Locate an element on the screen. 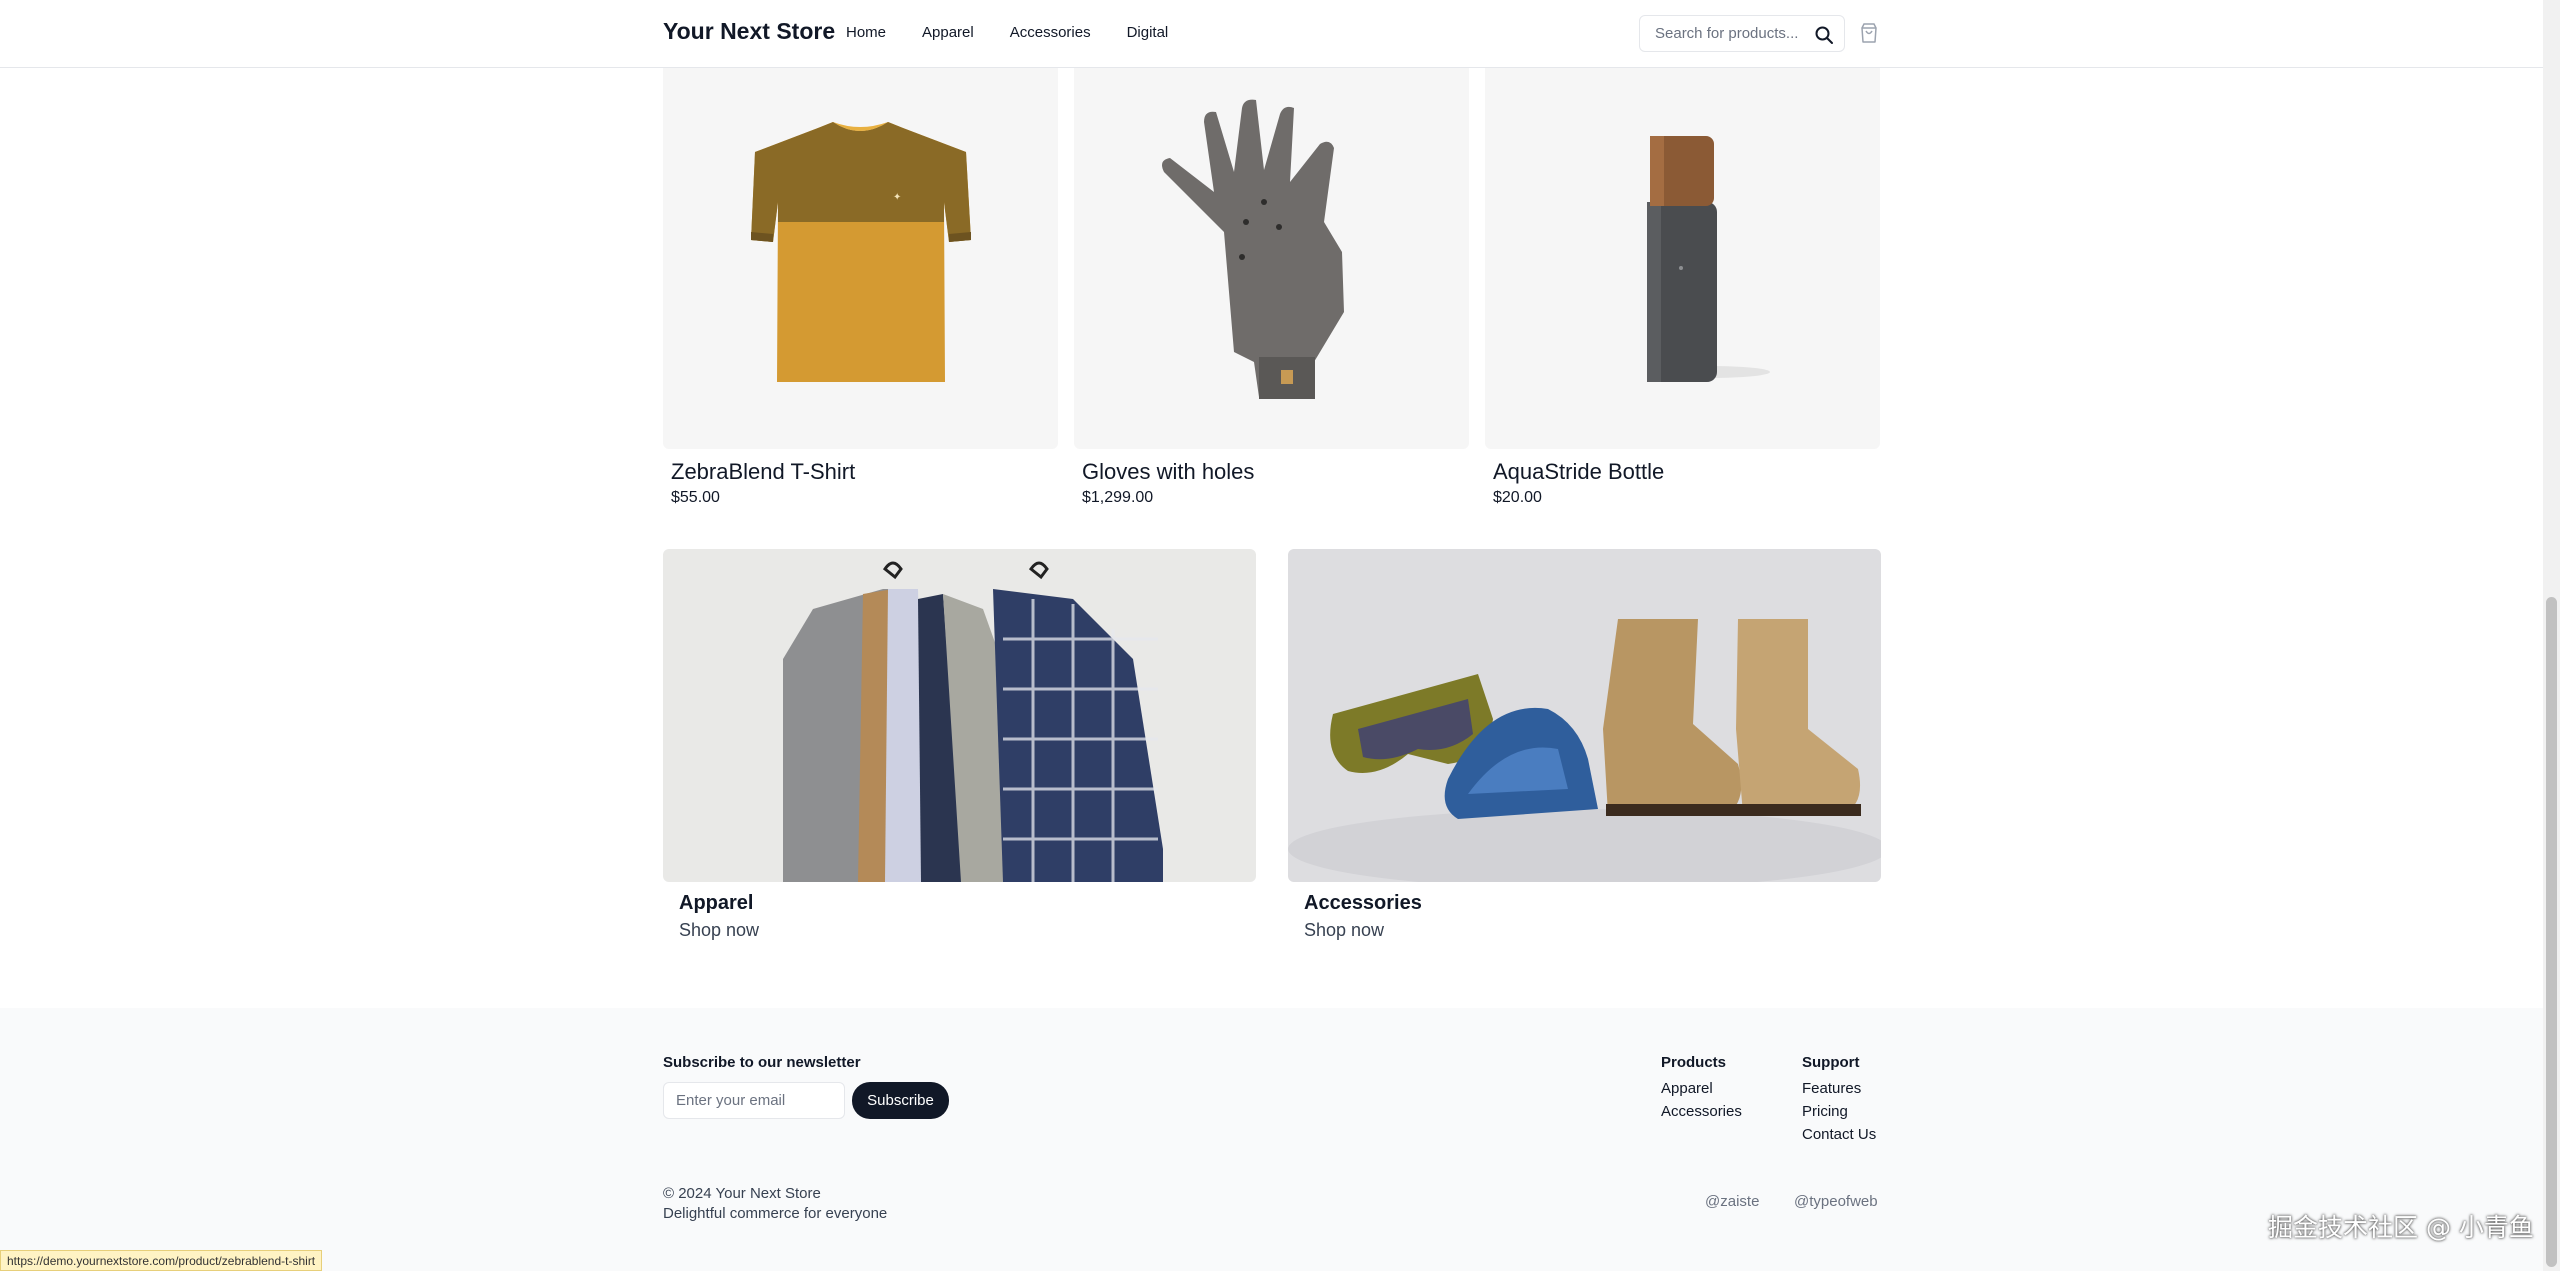 This screenshot has height=1271, width=2560. nav-accessories: Accessories is located at coordinates (1050, 32).